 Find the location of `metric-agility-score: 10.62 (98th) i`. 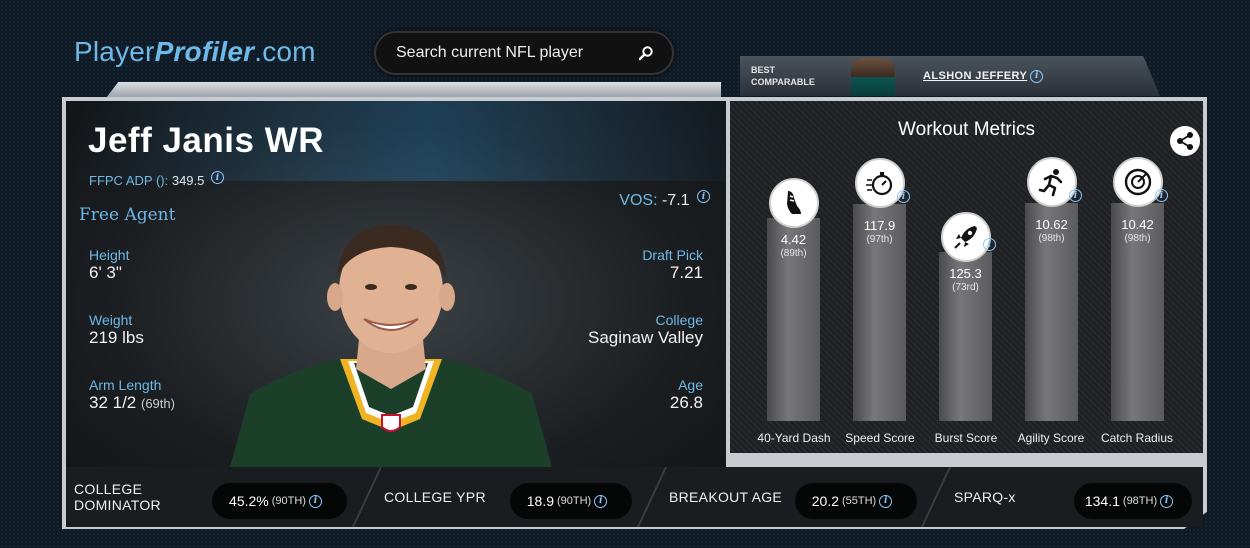

metric-agility-score: 10.62 (98th) i is located at coordinates (1053, 289).